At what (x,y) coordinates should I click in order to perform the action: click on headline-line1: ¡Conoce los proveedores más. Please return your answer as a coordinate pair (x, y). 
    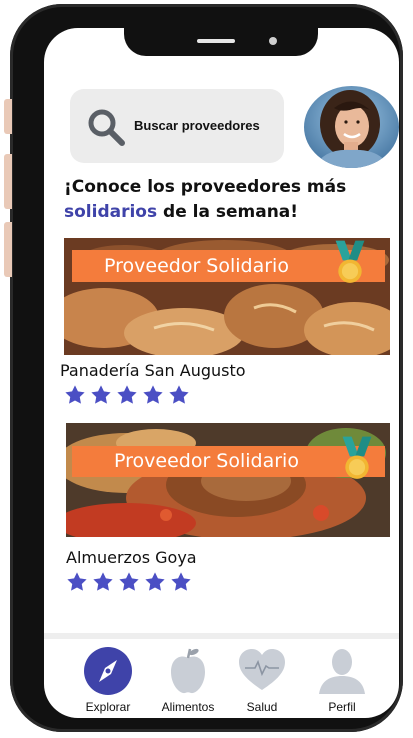
    Looking at the image, I should click on (205, 187).